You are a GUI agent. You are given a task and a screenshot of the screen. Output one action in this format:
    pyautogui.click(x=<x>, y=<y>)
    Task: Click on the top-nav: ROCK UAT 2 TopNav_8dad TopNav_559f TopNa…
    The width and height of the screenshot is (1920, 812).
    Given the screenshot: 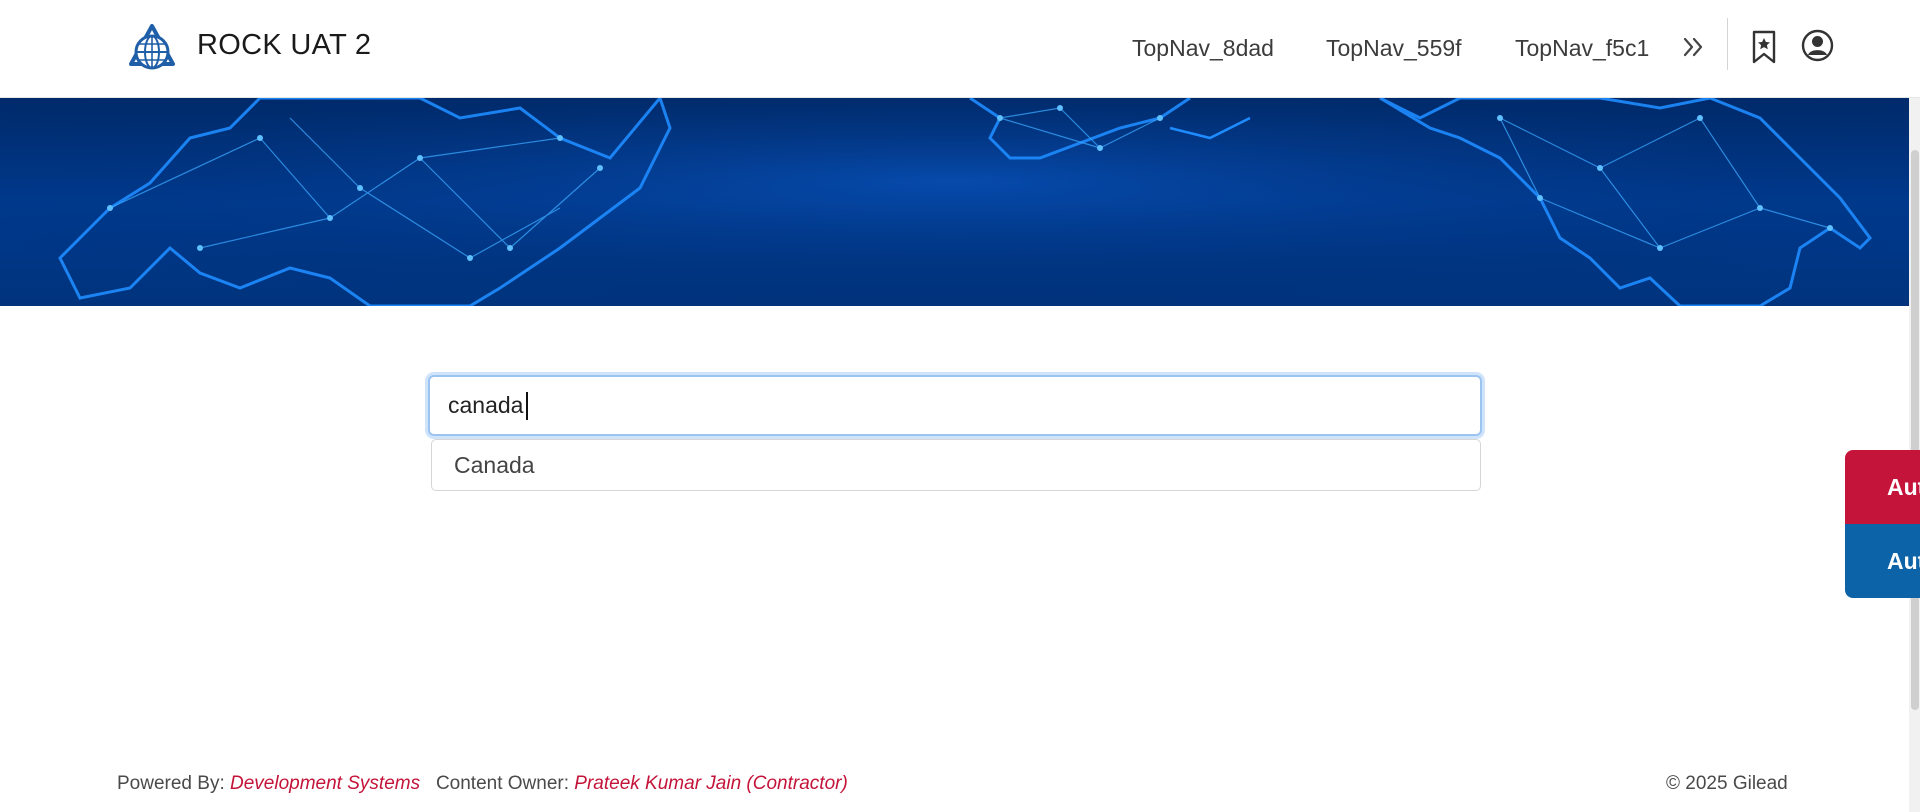 What is the action you would take?
    pyautogui.click(x=960, y=49)
    